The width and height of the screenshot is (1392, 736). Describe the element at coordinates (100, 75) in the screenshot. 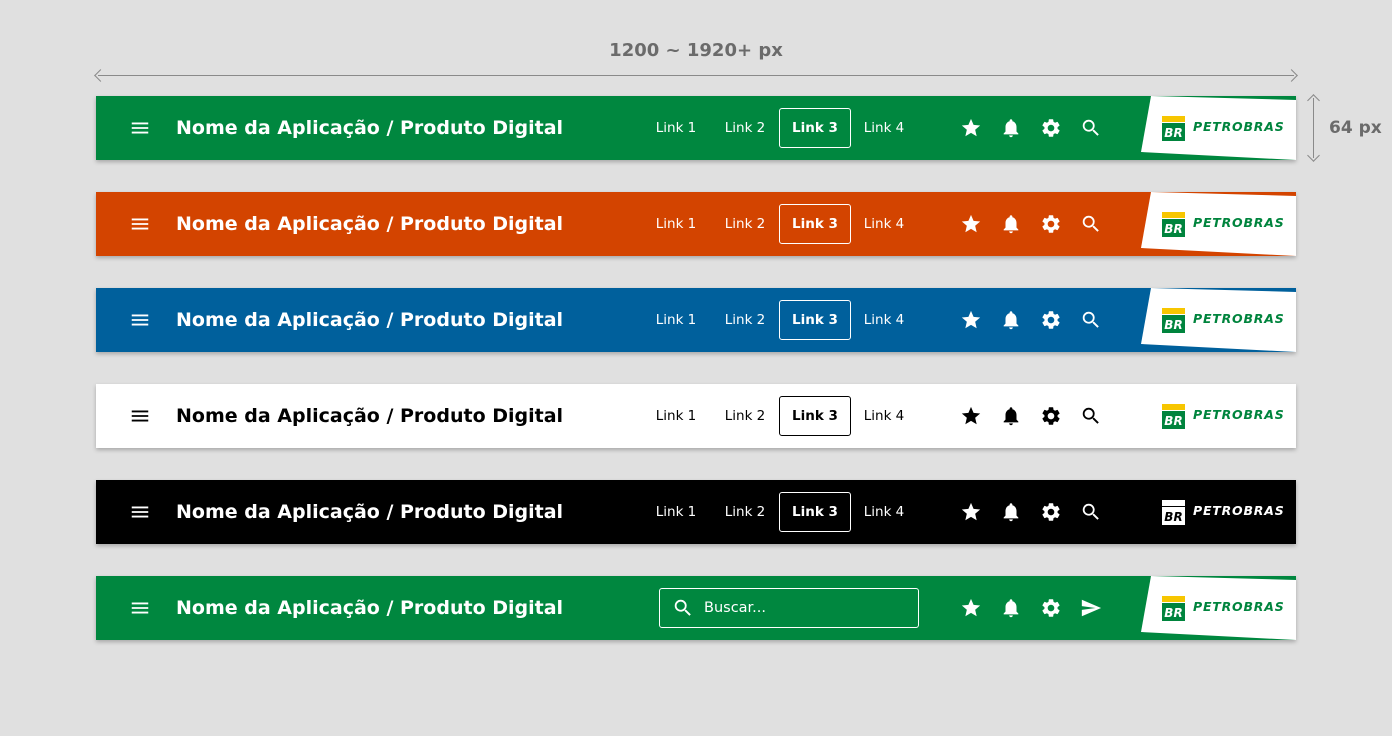

I see `arrow-left-icon` at that location.